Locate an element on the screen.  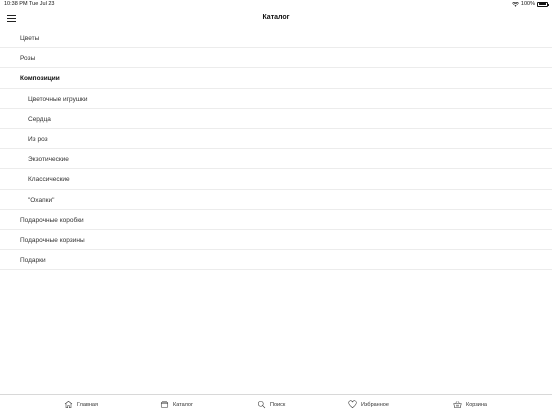
status-date: Tue Jul 23 is located at coordinates (42, 4).